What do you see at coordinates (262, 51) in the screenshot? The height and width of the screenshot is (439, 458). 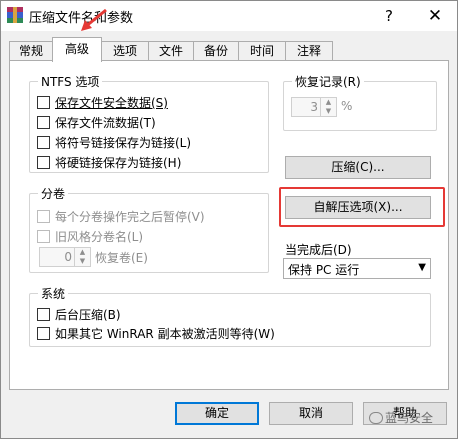 I see `tab-time: 时间` at bounding box center [262, 51].